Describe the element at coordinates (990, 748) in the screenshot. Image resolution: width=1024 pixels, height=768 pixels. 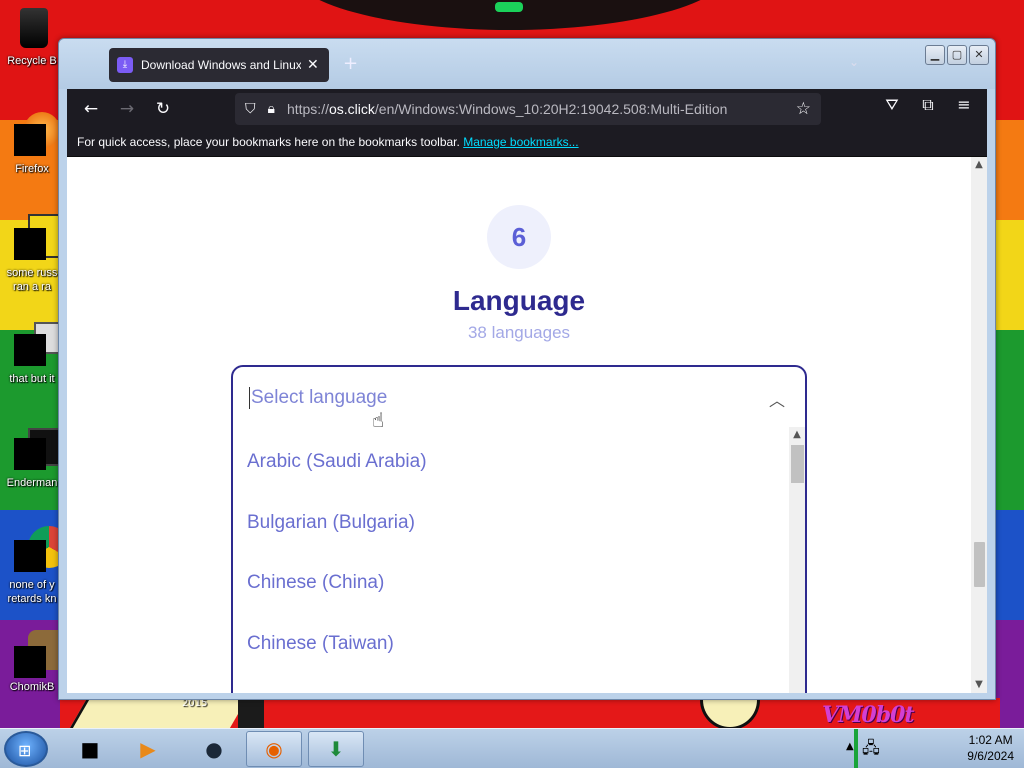
I see `clock: 1:02 AM 9/6/2024` at that location.